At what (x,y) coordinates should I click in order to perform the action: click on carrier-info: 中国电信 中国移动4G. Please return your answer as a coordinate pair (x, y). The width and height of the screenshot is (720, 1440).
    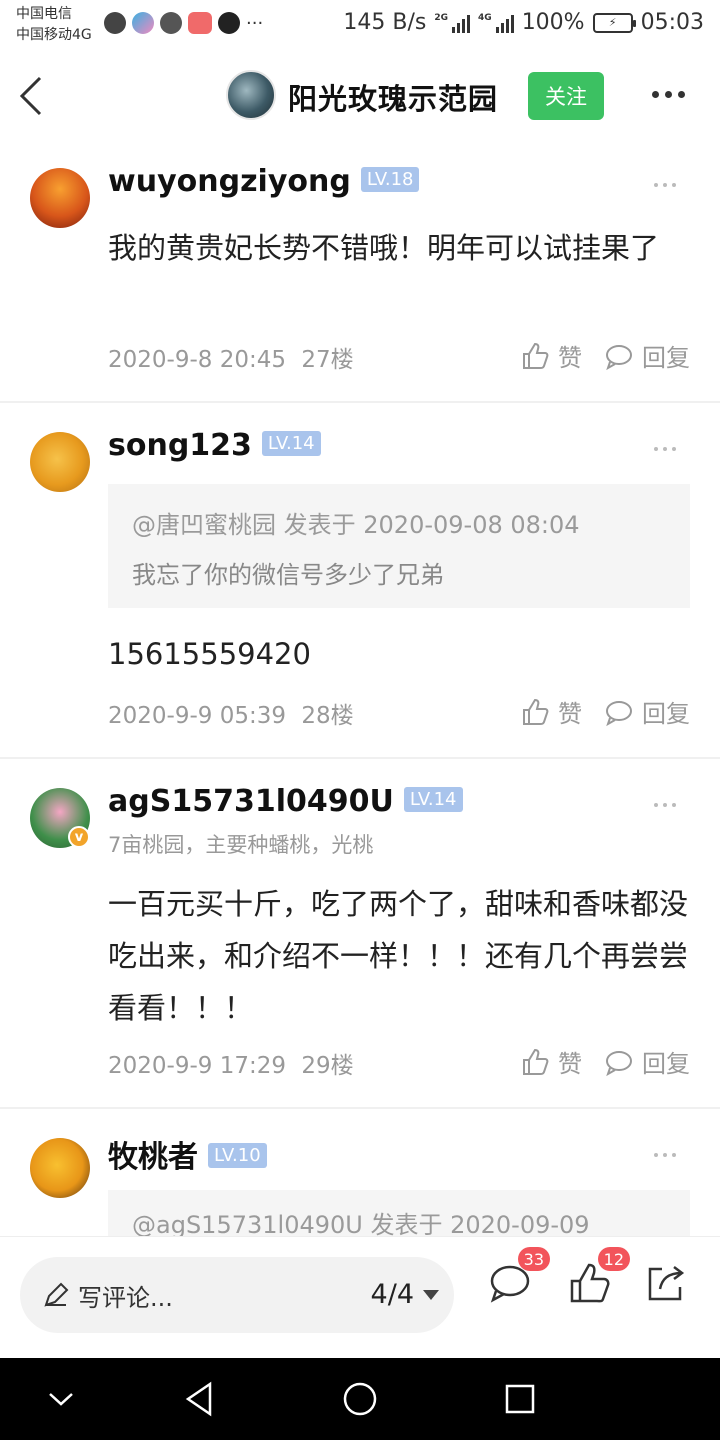
    Looking at the image, I should click on (54, 25).